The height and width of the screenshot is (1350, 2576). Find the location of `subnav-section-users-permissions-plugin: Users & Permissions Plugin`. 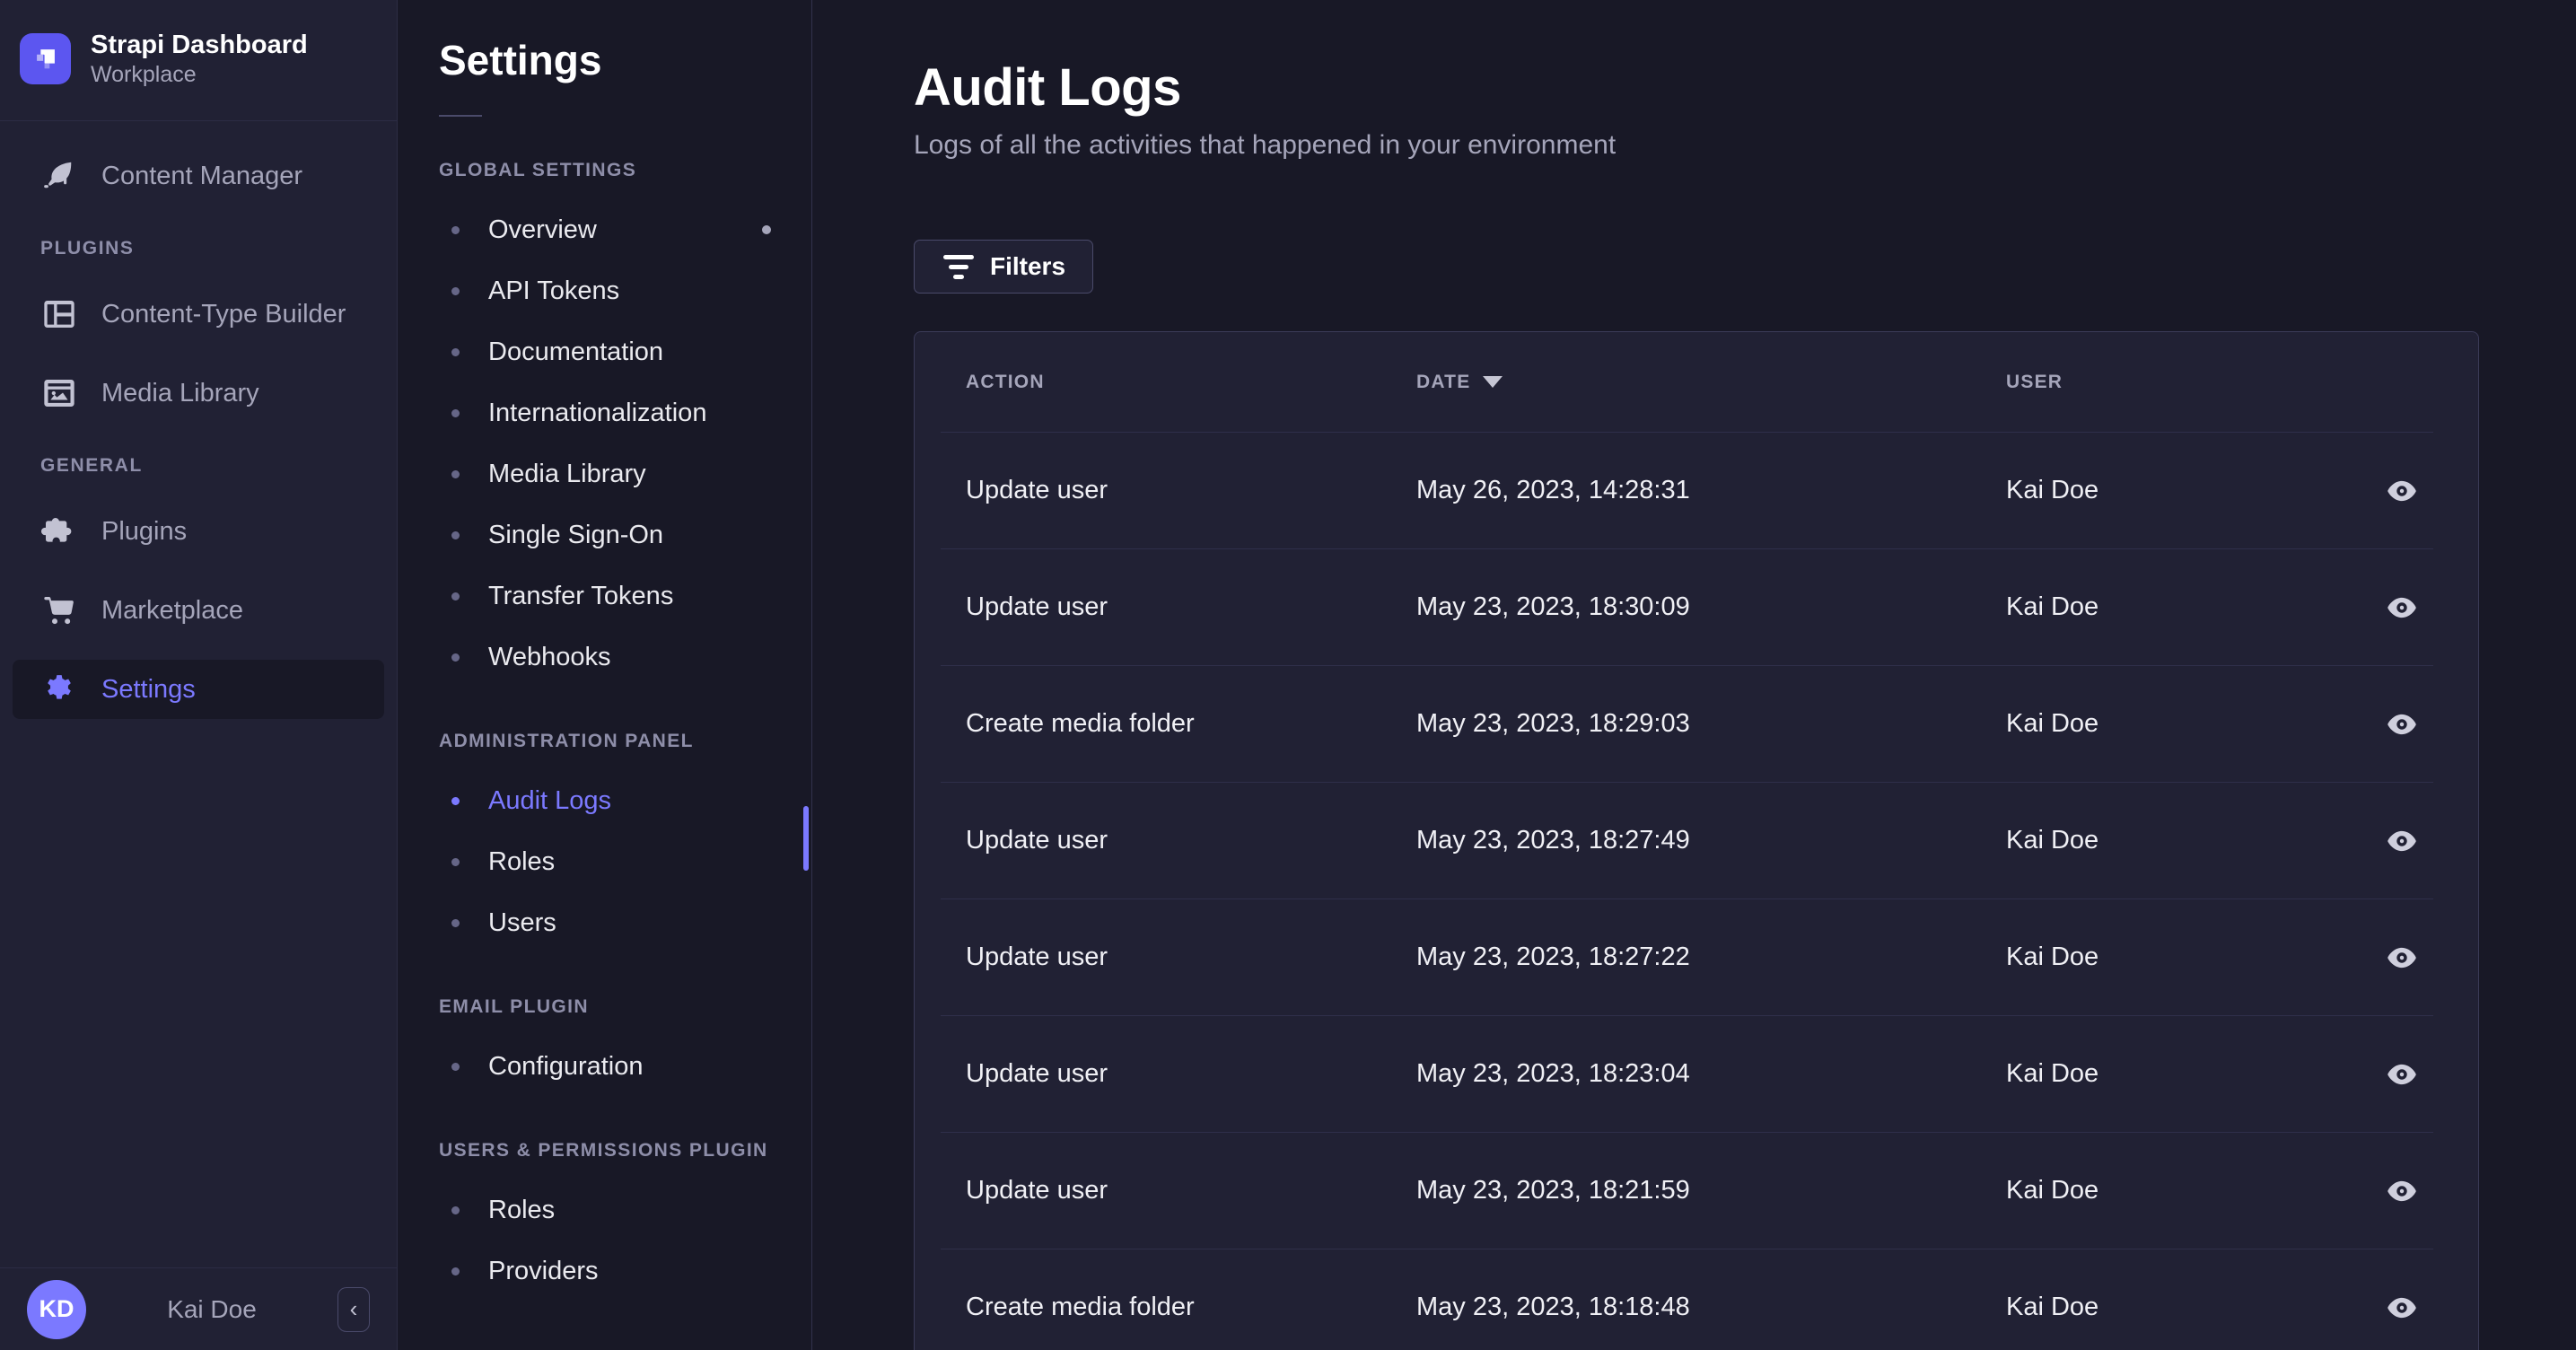

subnav-section-users-permissions-plugin: Users & Permissions Plugin is located at coordinates (603, 1150).